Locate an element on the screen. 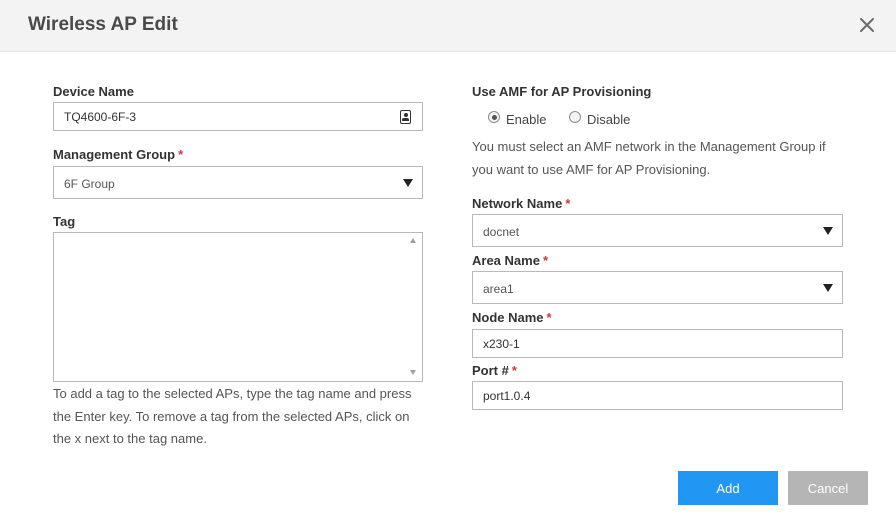  amf-label: Use AMF for AP Provisioning is located at coordinates (562, 91).